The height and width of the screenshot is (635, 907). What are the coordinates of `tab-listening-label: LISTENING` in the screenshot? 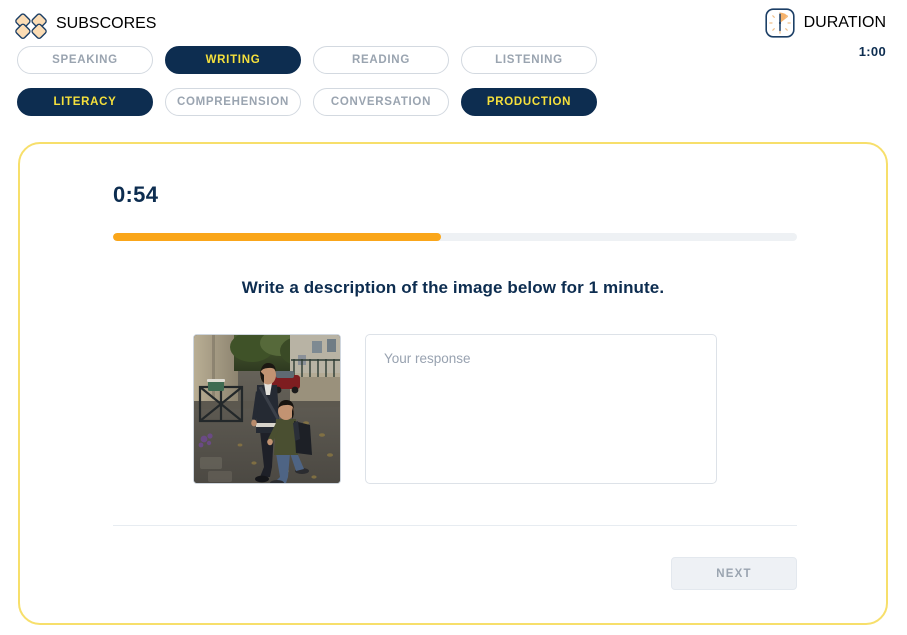 It's located at (529, 60).